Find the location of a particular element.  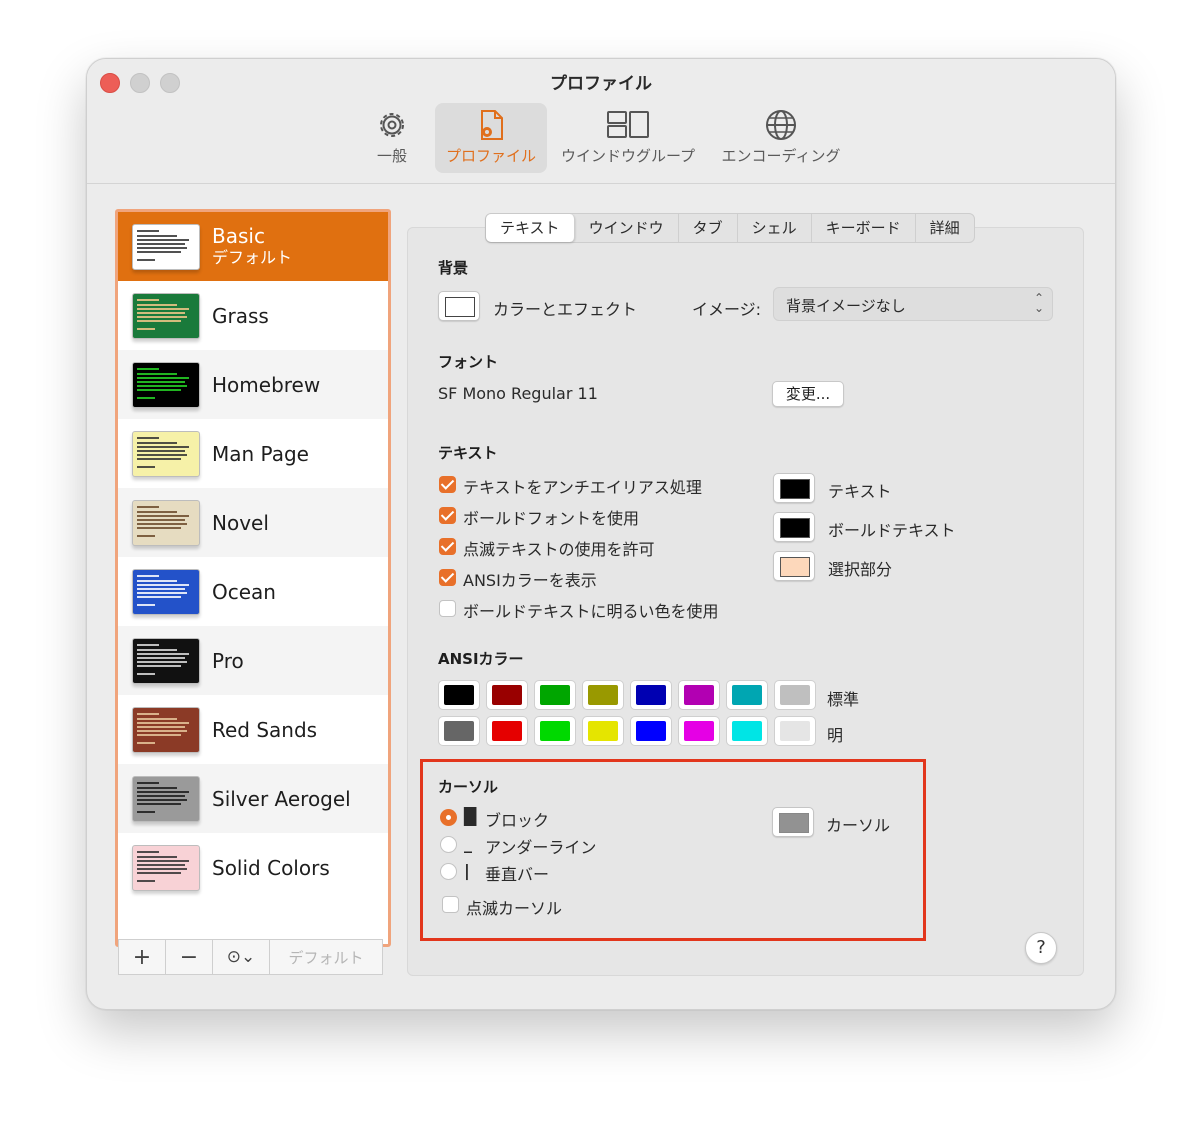

font-value: SF Mono Regular 11 is located at coordinates (518, 393).